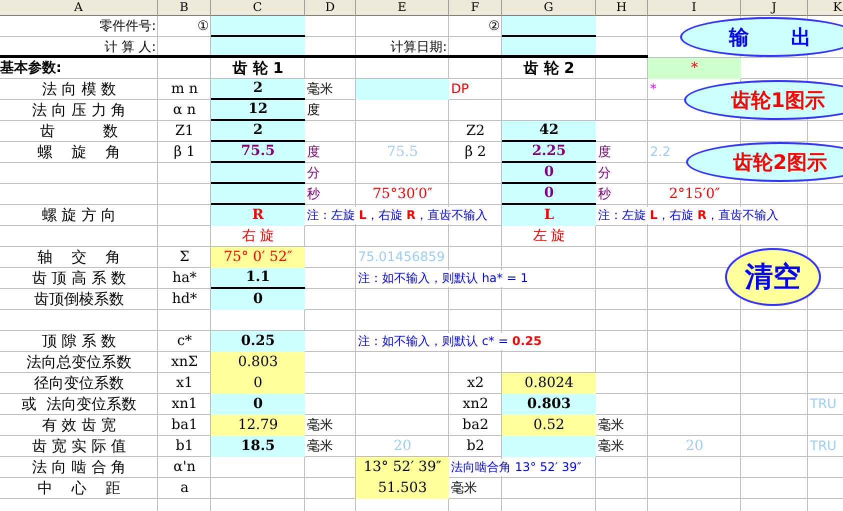 This screenshot has width=843, height=511. Describe the element at coordinates (258, 236) in the screenshot. I see `cell-value: 右 旋` at that location.